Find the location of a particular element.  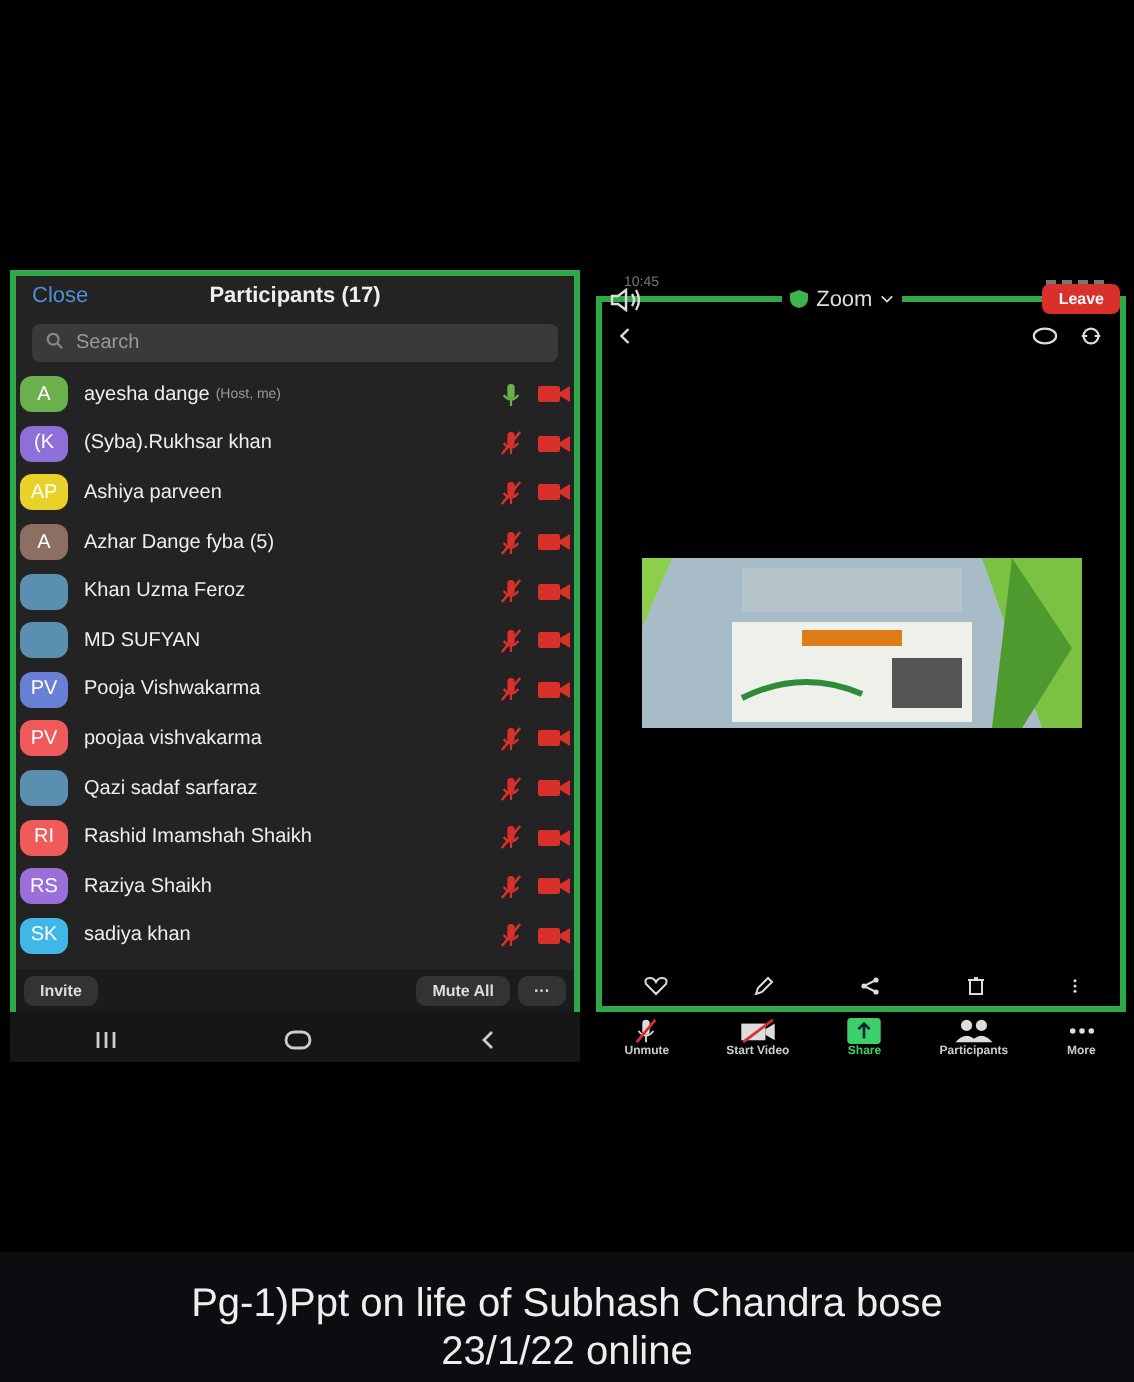

mute-all-button: Mute All is located at coordinates (463, 991).